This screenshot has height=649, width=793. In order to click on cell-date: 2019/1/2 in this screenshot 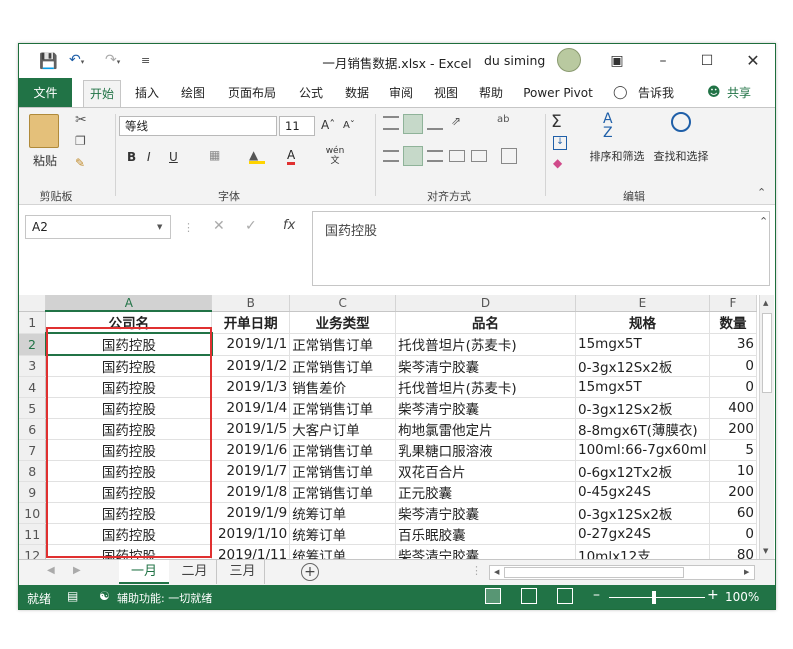, I will do `click(251, 366)`.